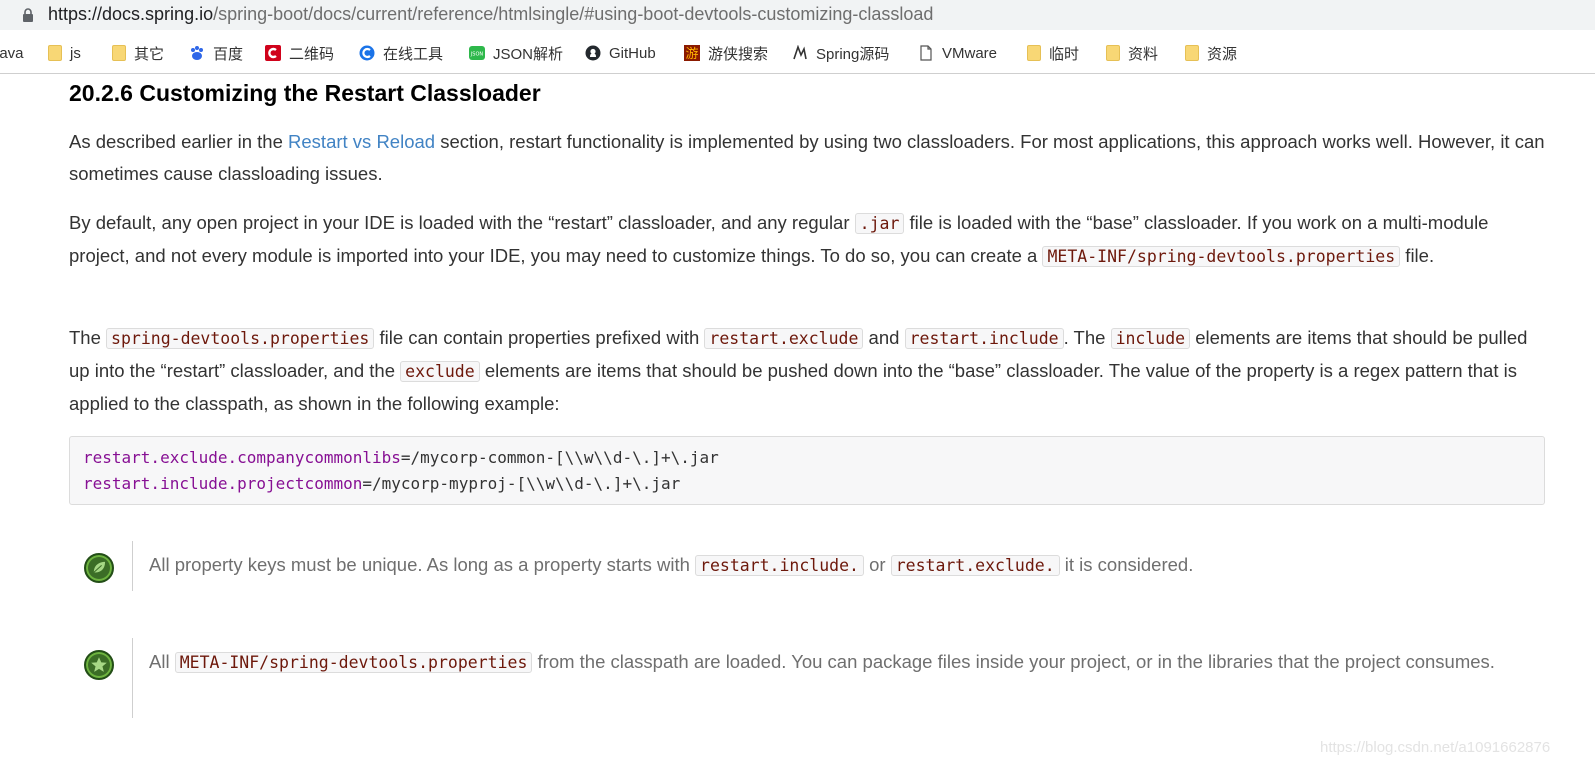 The height and width of the screenshot is (781, 1595). I want to click on inline-code: restart.include, so click(984, 338).